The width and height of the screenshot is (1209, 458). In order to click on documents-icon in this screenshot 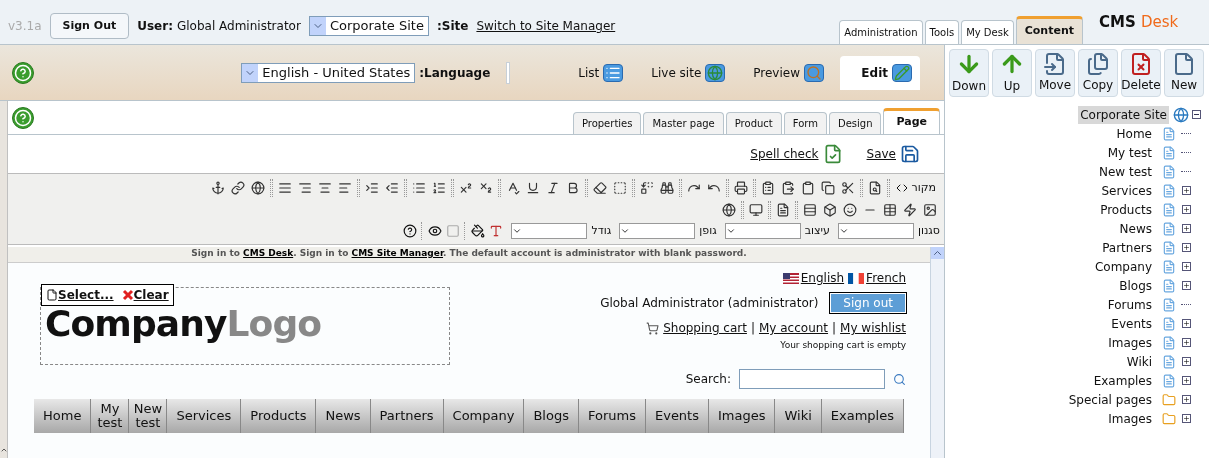, I will do `click(1098, 63)`.